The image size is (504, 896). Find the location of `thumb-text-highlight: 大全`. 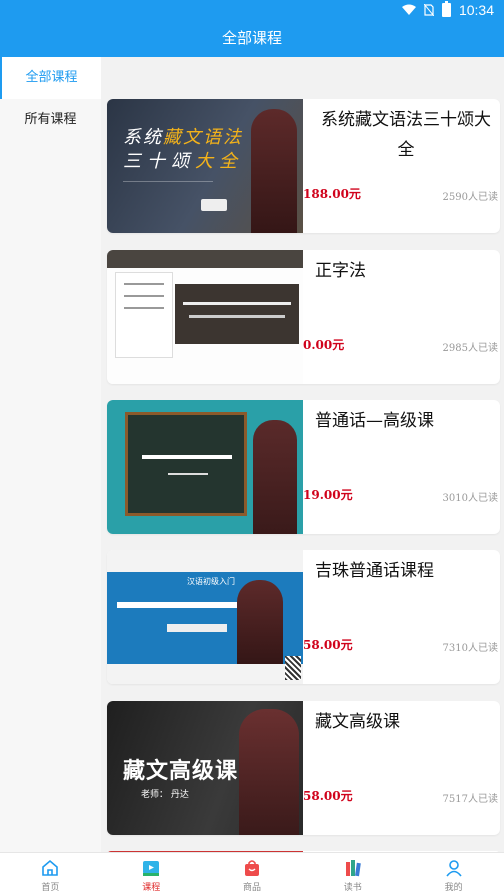

thumb-text-highlight: 大全 is located at coordinates (219, 161).